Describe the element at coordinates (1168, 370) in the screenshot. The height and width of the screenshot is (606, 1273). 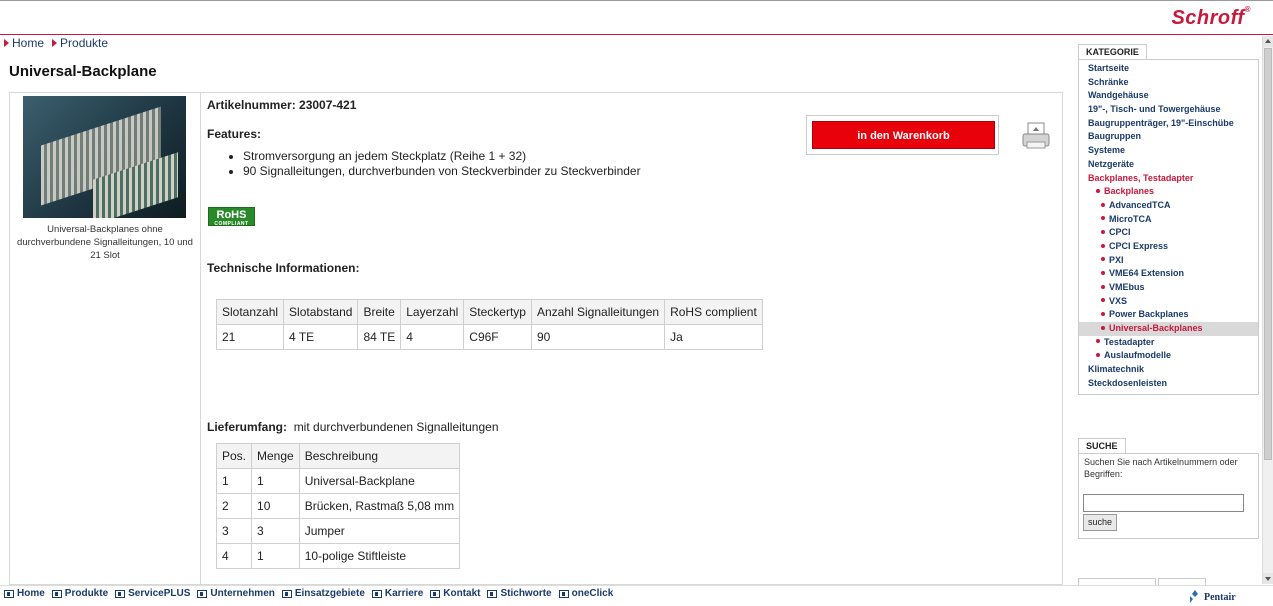
I see `category-klimatechnik: Klimatechnik` at that location.